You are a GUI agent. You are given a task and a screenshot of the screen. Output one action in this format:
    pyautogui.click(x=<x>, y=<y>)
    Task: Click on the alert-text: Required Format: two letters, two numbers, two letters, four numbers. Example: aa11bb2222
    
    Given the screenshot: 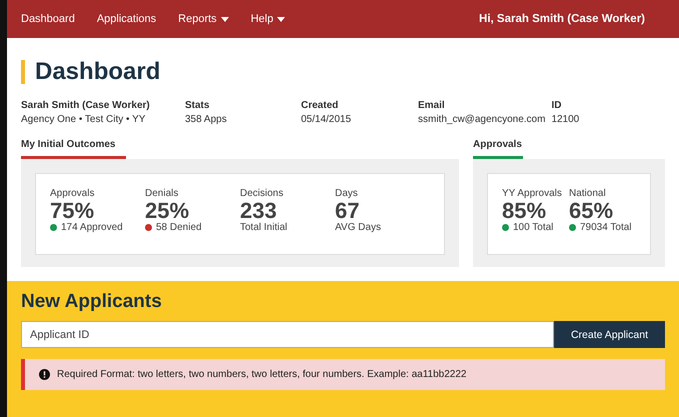 What is the action you would take?
    pyautogui.click(x=261, y=374)
    